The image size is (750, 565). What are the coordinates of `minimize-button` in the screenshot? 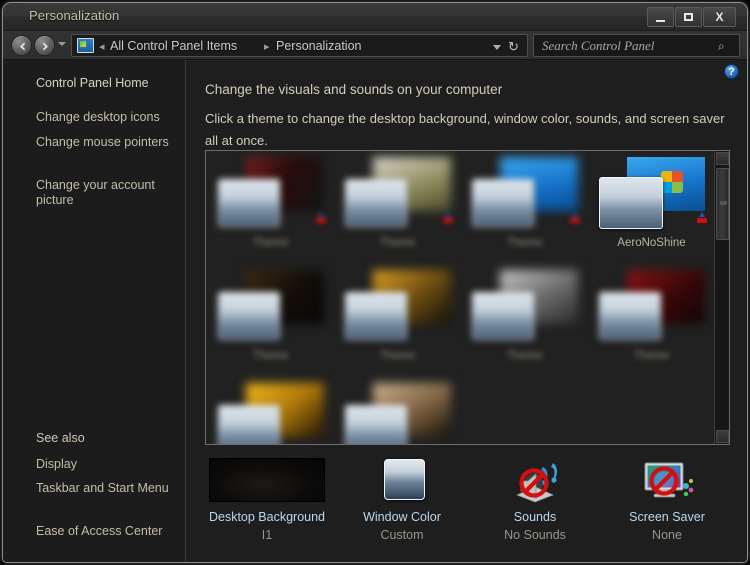 It's located at (660, 17).